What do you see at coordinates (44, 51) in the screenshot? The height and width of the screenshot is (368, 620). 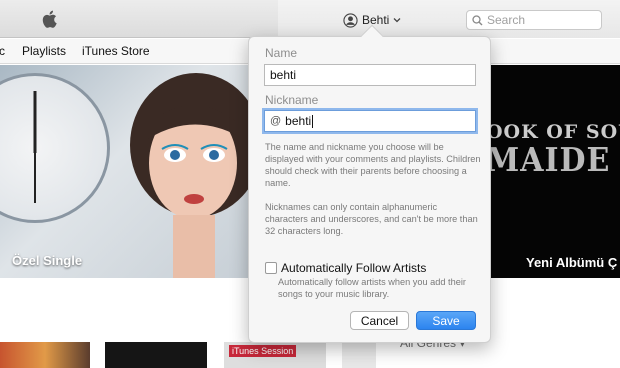 I see `tab-playlists: Playlists` at bounding box center [44, 51].